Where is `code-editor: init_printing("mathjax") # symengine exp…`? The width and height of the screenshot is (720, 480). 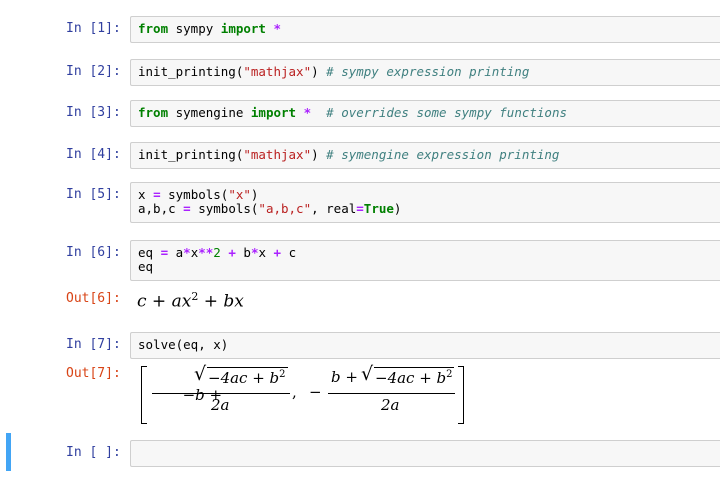 code-editor: init_printing("mathjax") # symengine exp… is located at coordinates (425, 155).